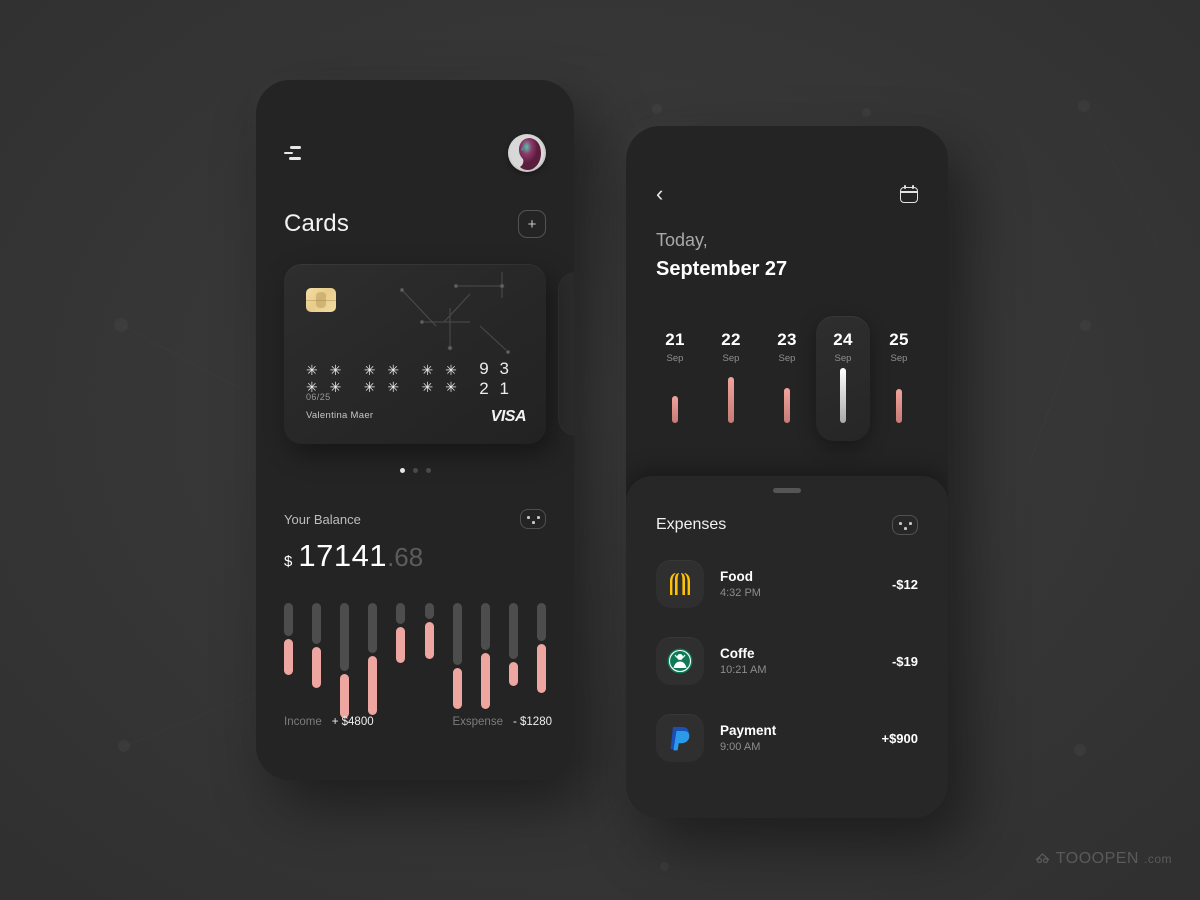 The height and width of the screenshot is (900, 1200). What do you see at coordinates (909, 194) in the screenshot?
I see `calendar-icon` at bounding box center [909, 194].